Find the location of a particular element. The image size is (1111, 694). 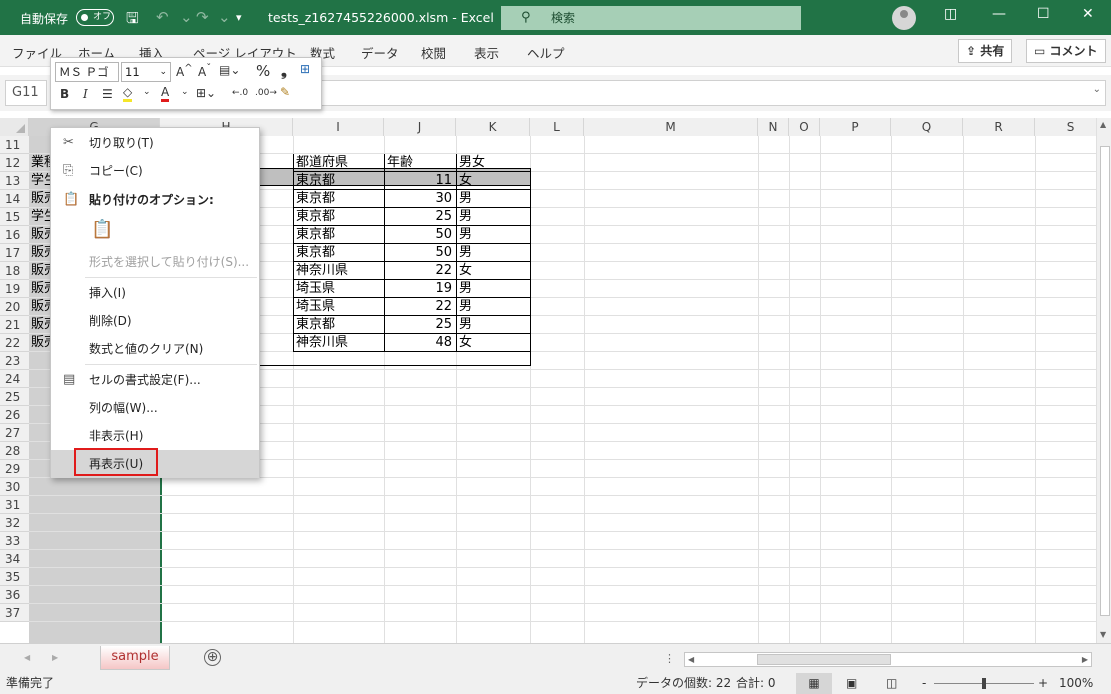

tab-view: 表示 is located at coordinates (486, 52).